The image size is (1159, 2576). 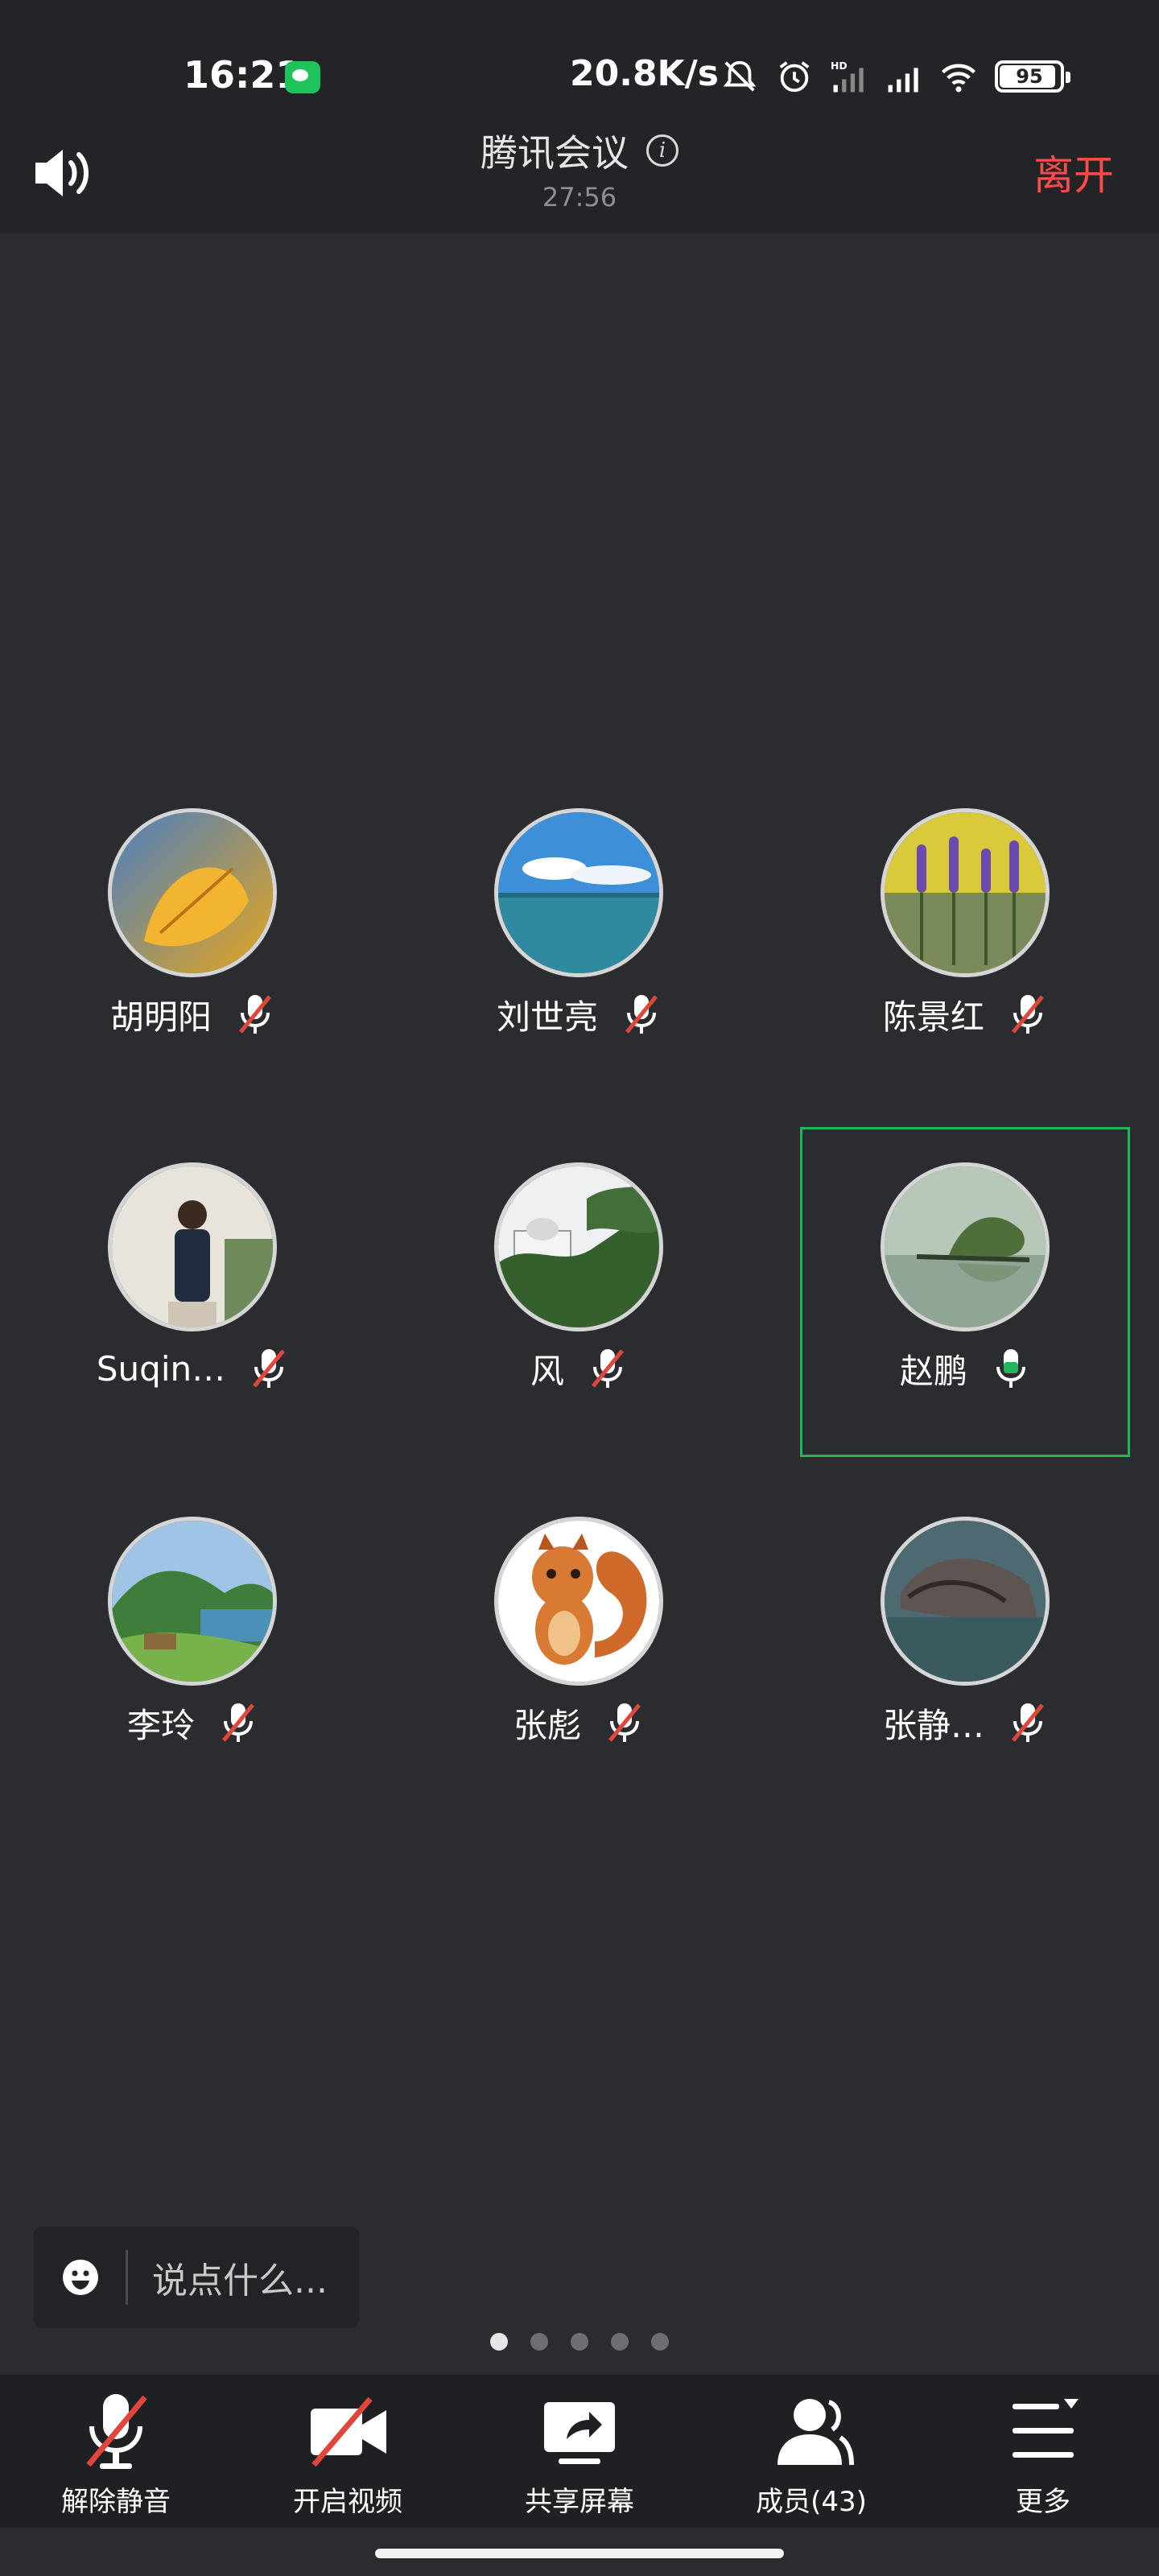 What do you see at coordinates (662, 150) in the screenshot?
I see `info-icon: i` at bounding box center [662, 150].